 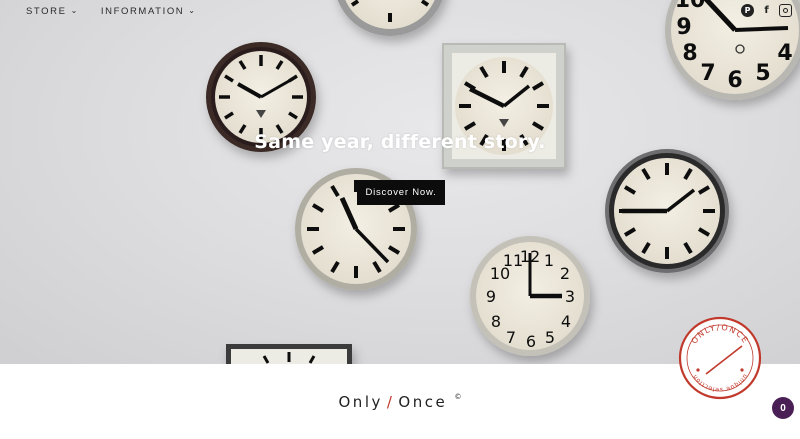 I want to click on social-links: P f, so click(x=766, y=10).